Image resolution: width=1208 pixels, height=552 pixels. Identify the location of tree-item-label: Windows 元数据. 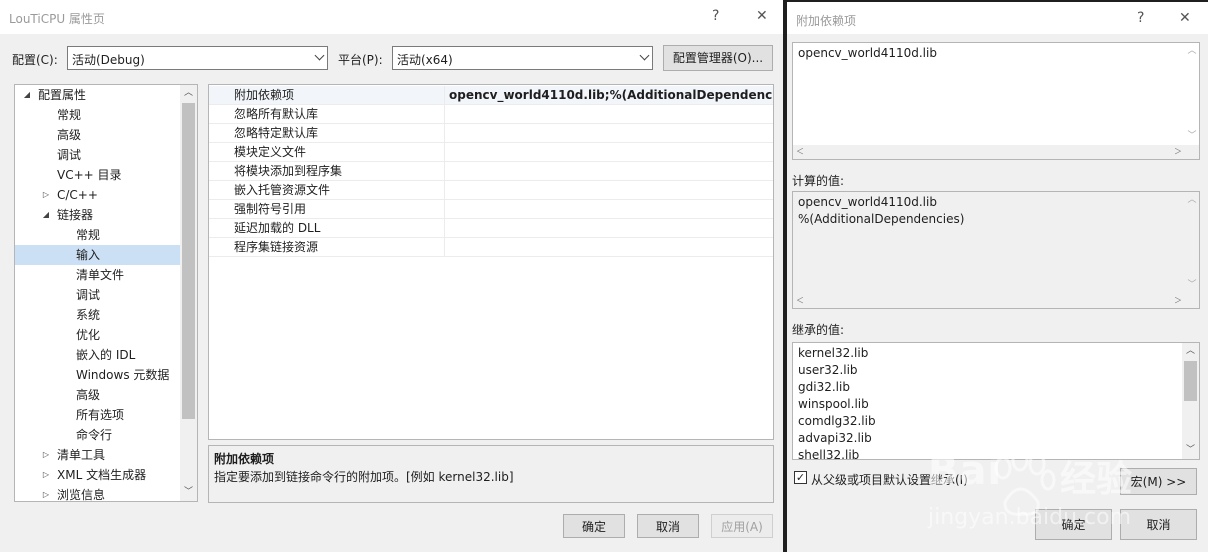
(123, 375).